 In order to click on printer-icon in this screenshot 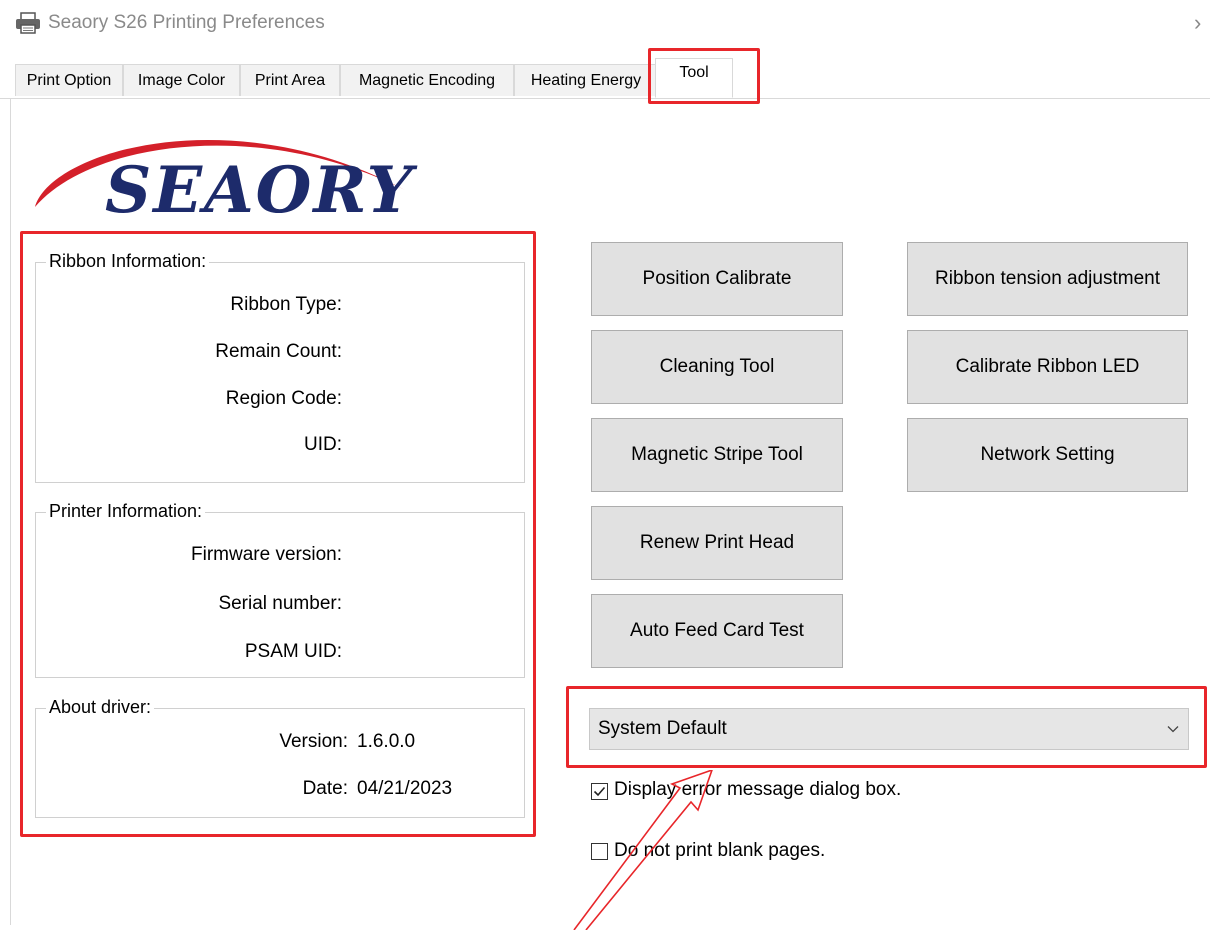, I will do `click(28, 23)`.